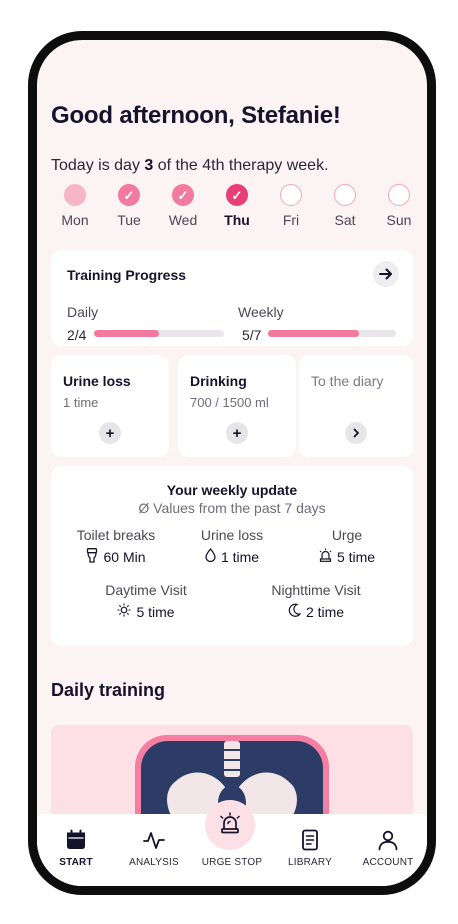 The width and height of the screenshot is (458, 924). Describe the element at coordinates (126, 333) in the screenshot. I see `daily-progress-fill` at that location.